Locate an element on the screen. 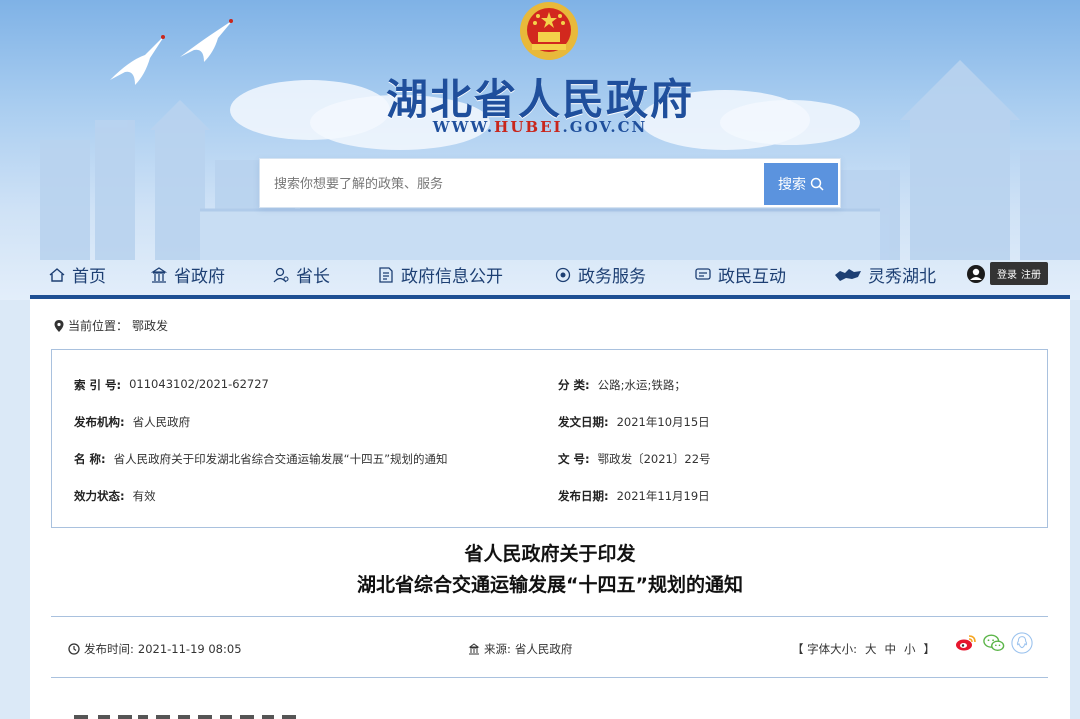  user-login-area: 登录 注册 is located at coordinates (1007, 273).